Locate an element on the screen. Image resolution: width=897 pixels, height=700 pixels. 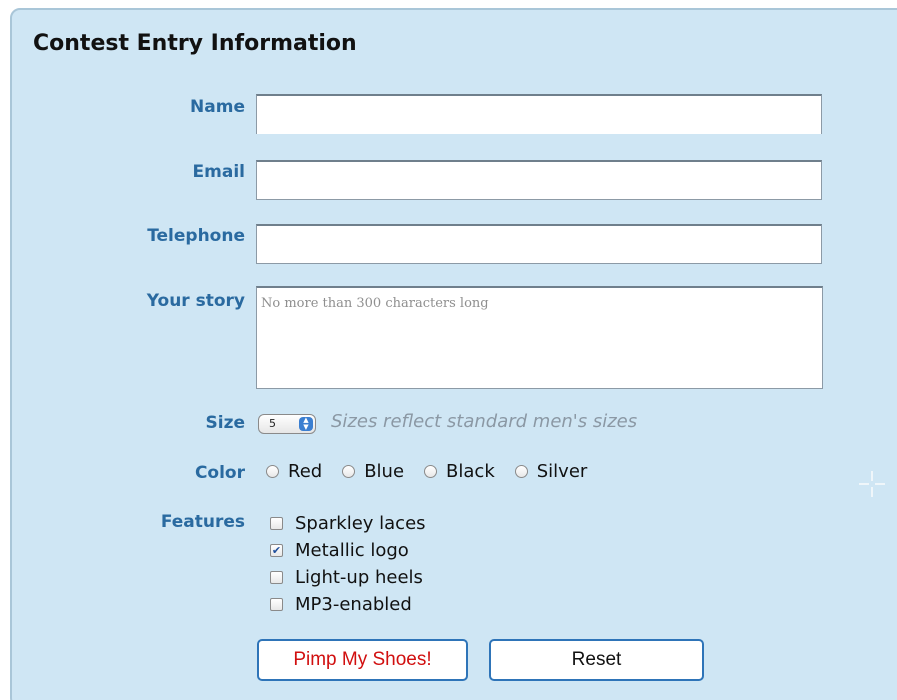
feature-option-label: MP3-enabled is located at coordinates (353, 604).